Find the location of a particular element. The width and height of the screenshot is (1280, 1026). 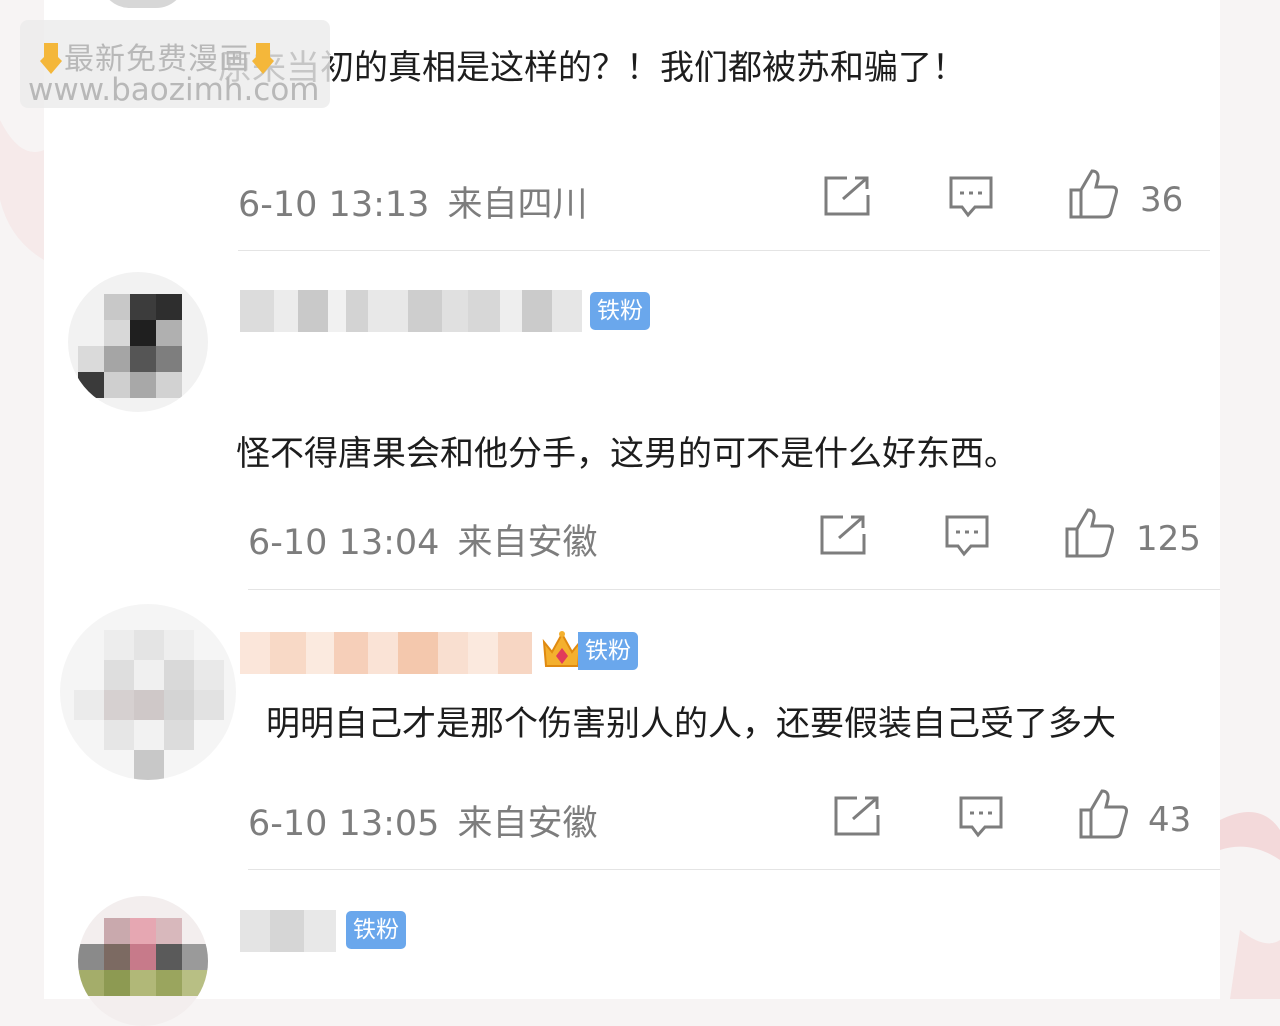

comment-meta: 6-10 13:04 来自安徽 is located at coordinates (422, 539).